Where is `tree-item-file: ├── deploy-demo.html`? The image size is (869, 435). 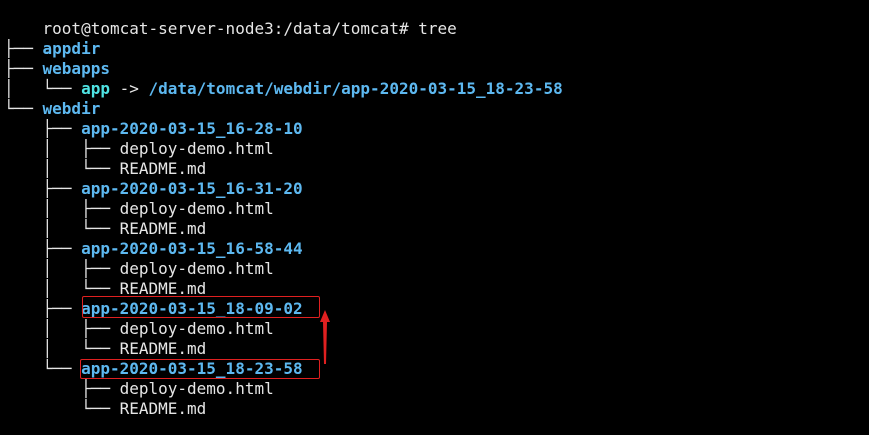
tree-item-file: ├── deploy-demo.html is located at coordinates (139, 389).